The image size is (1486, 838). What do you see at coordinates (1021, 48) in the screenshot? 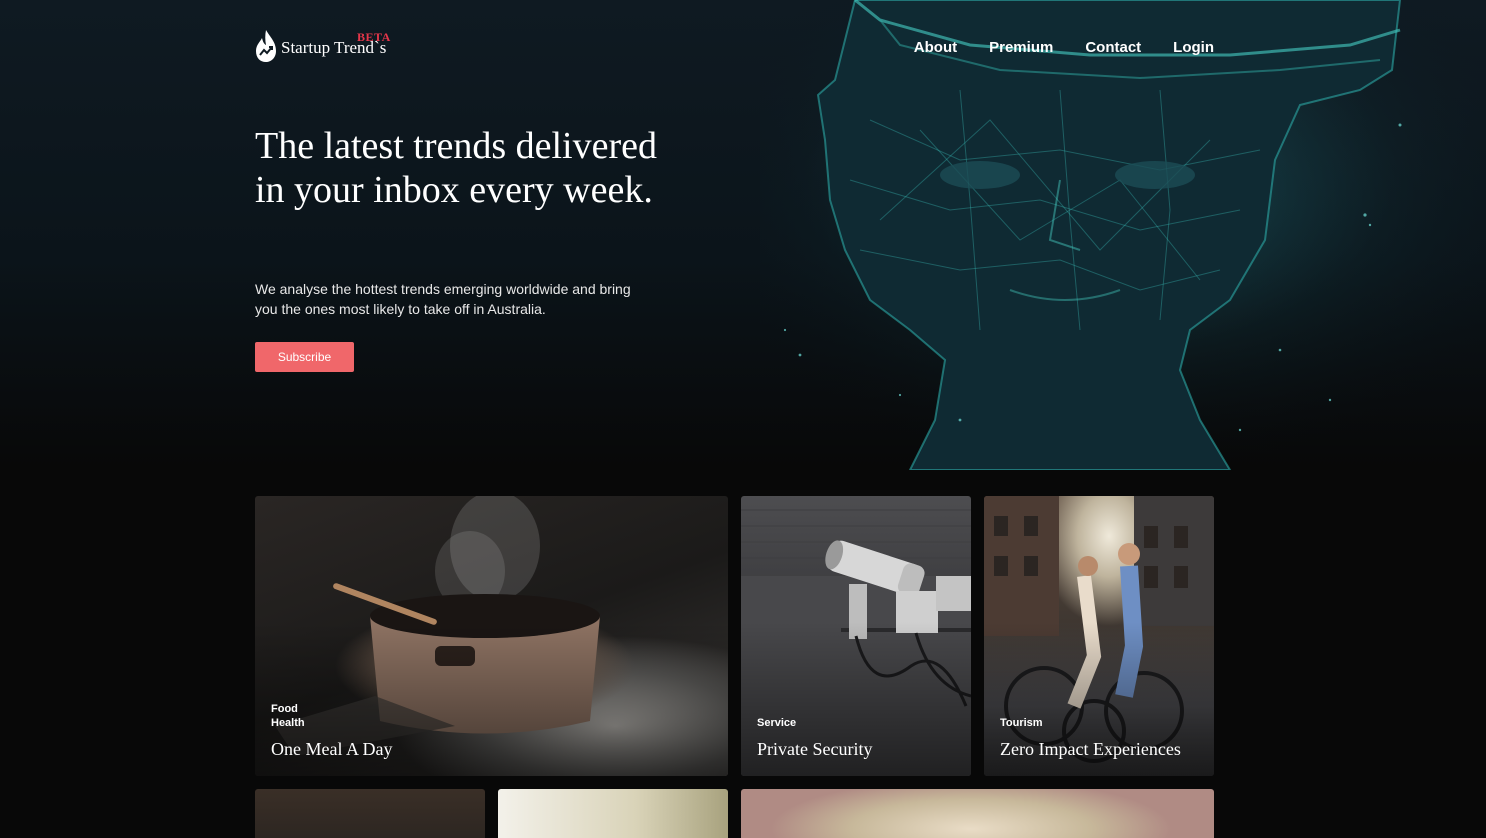
I see `nav-item-premium: Premium` at bounding box center [1021, 48].